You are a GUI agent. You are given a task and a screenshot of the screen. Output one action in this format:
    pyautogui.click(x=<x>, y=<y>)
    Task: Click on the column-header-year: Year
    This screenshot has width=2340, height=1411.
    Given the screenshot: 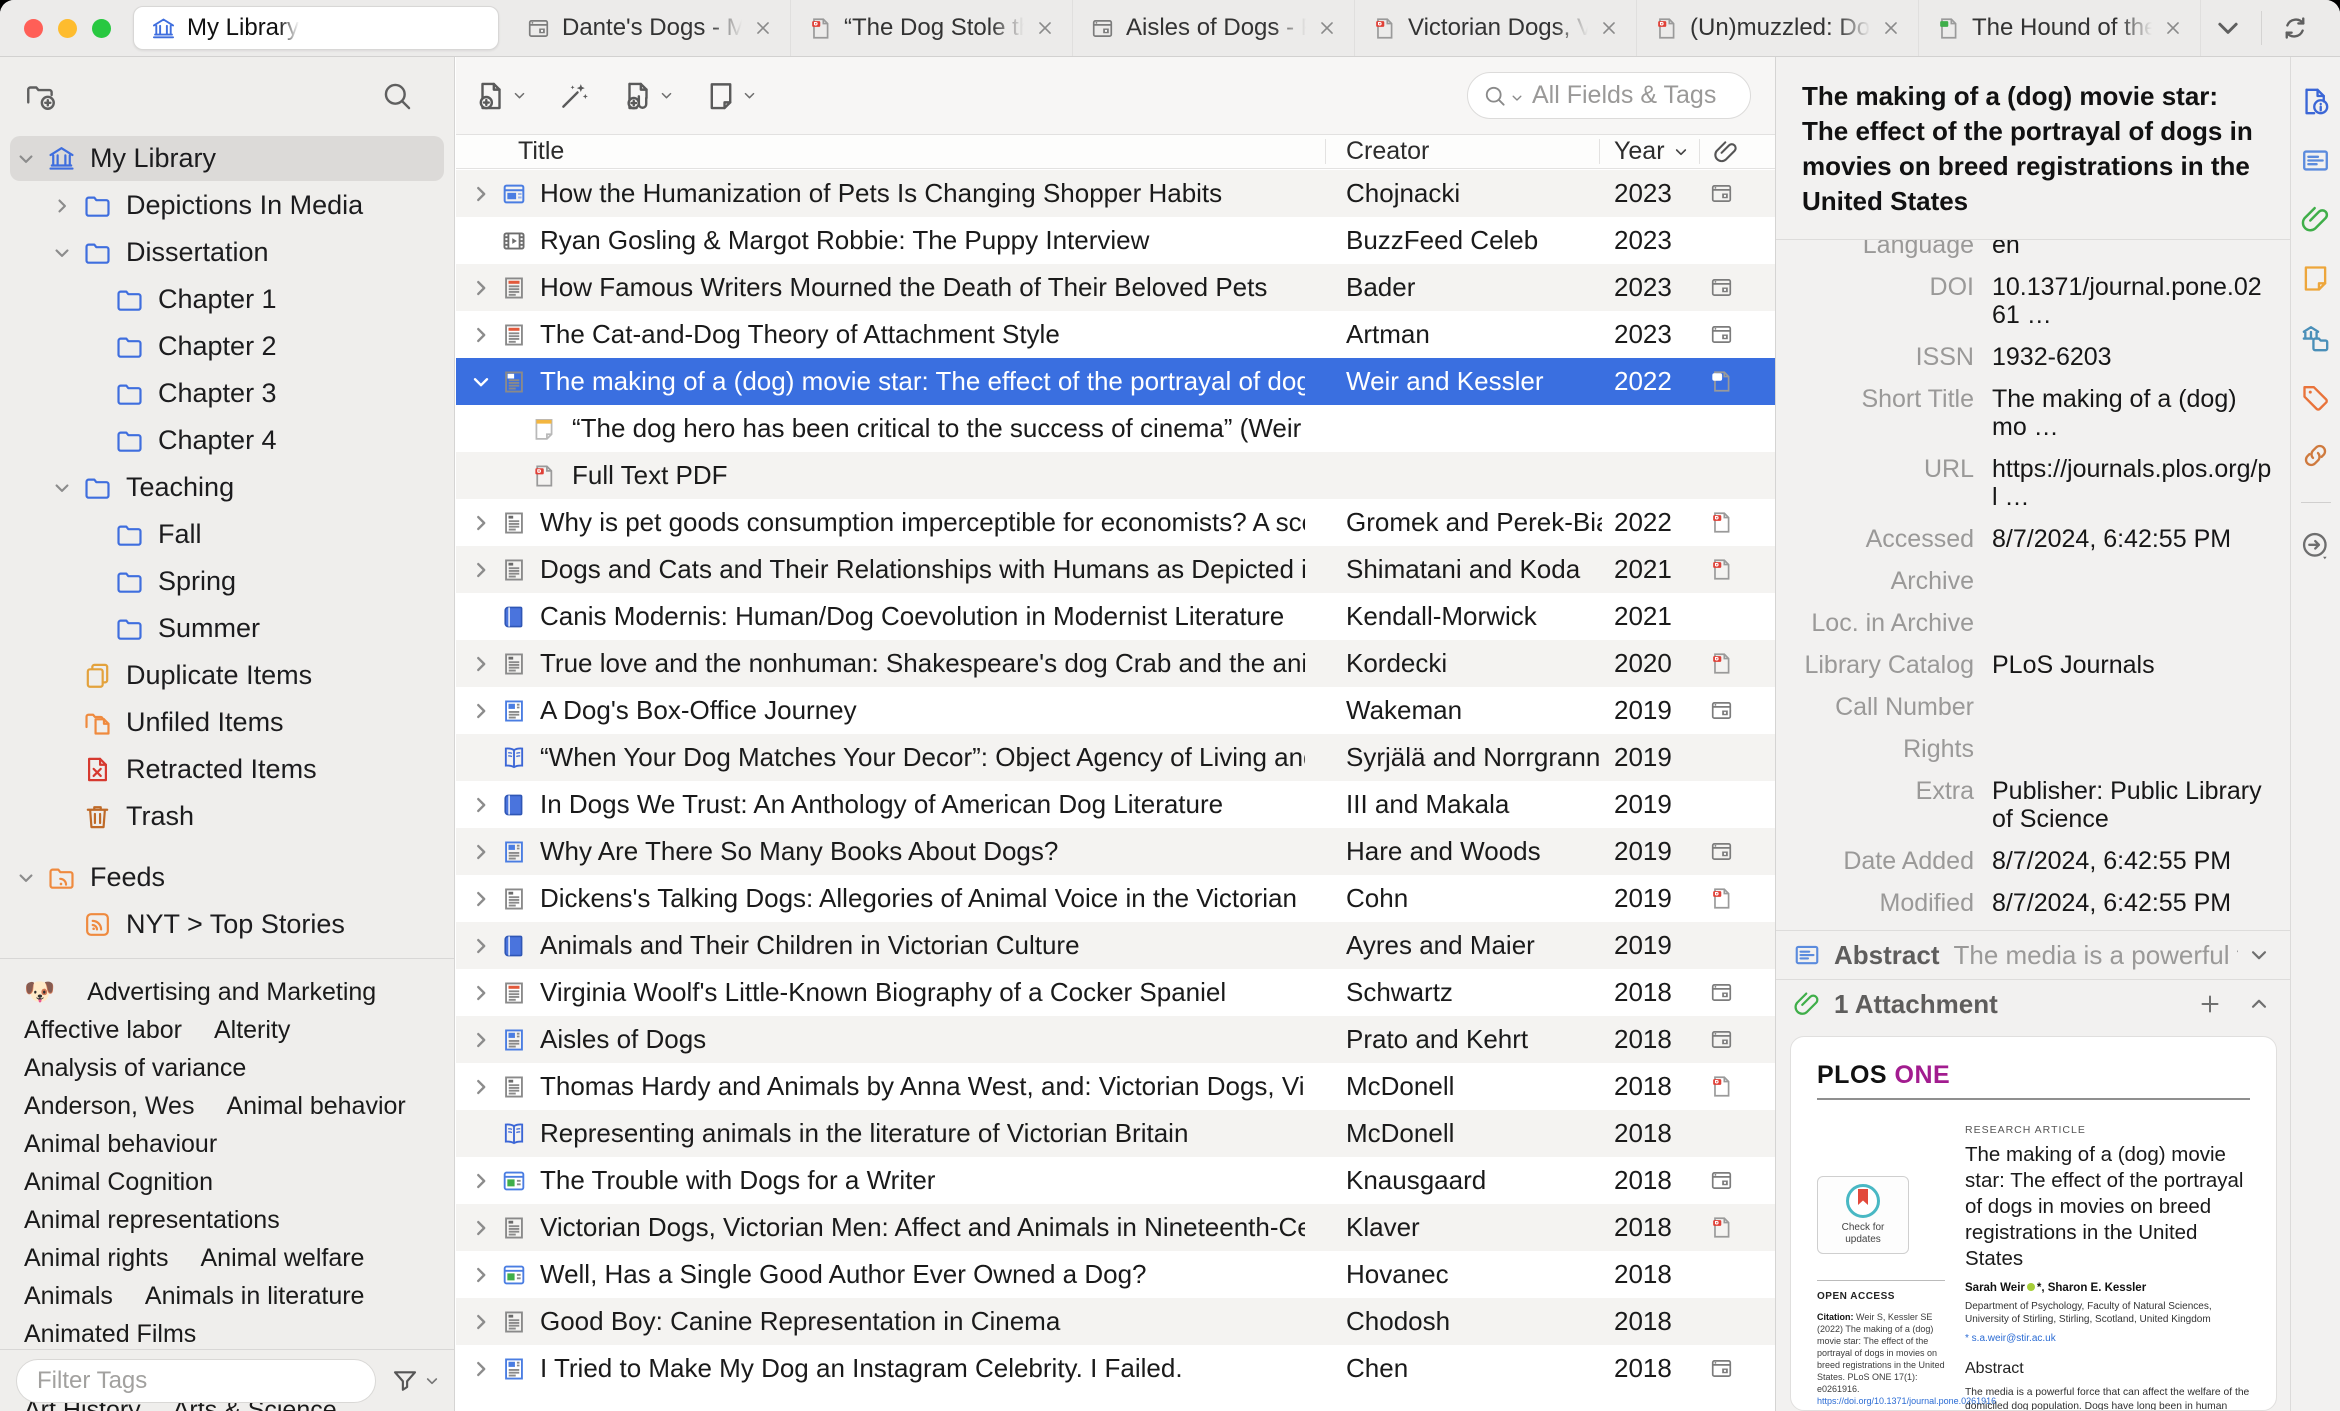 What is the action you would take?
    pyautogui.click(x=1651, y=151)
    